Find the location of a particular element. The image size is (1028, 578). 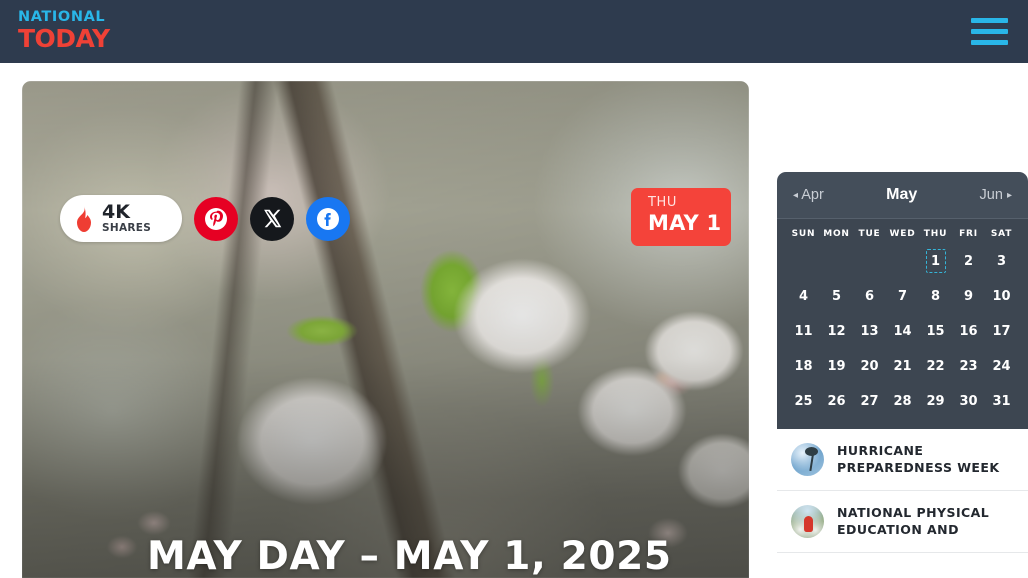

calendar-day-number: 30 is located at coordinates (968, 401).